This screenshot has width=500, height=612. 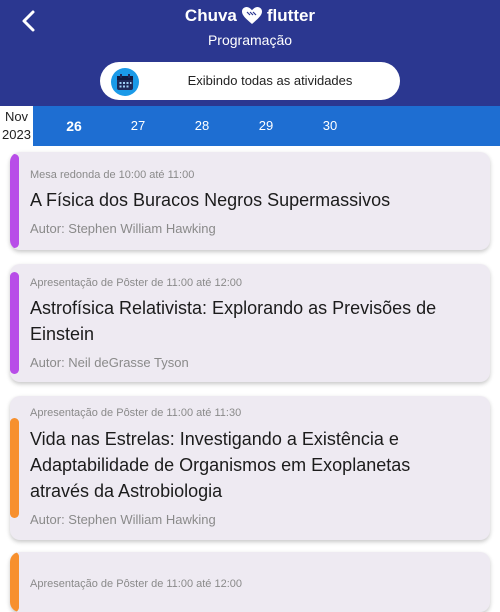 I want to click on day-tab-27: 27, so click(x=138, y=126).